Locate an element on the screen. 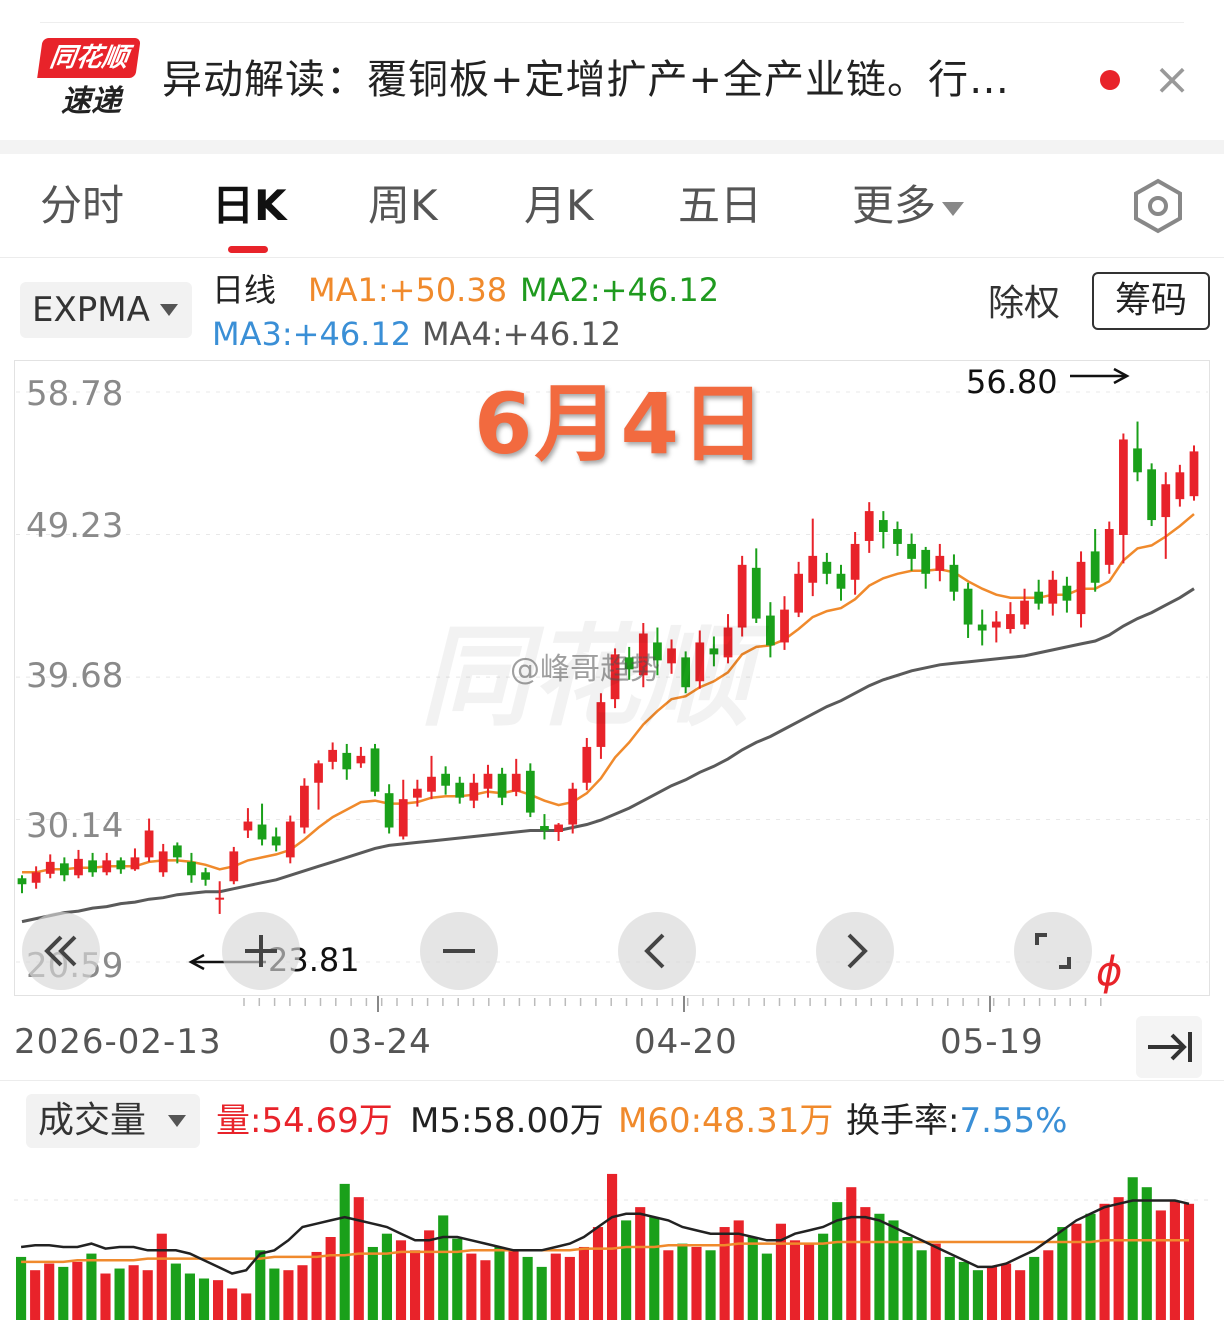 This screenshot has width=1224, height=1336. volume-chart is located at coordinates (612, 1238).